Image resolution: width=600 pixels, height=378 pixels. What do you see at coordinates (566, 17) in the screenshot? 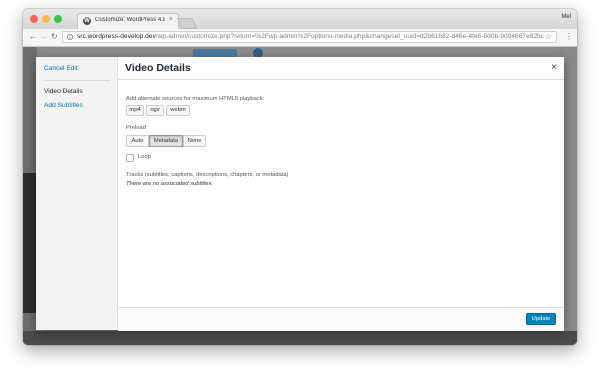
I see `profile-name: Mel` at bounding box center [566, 17].